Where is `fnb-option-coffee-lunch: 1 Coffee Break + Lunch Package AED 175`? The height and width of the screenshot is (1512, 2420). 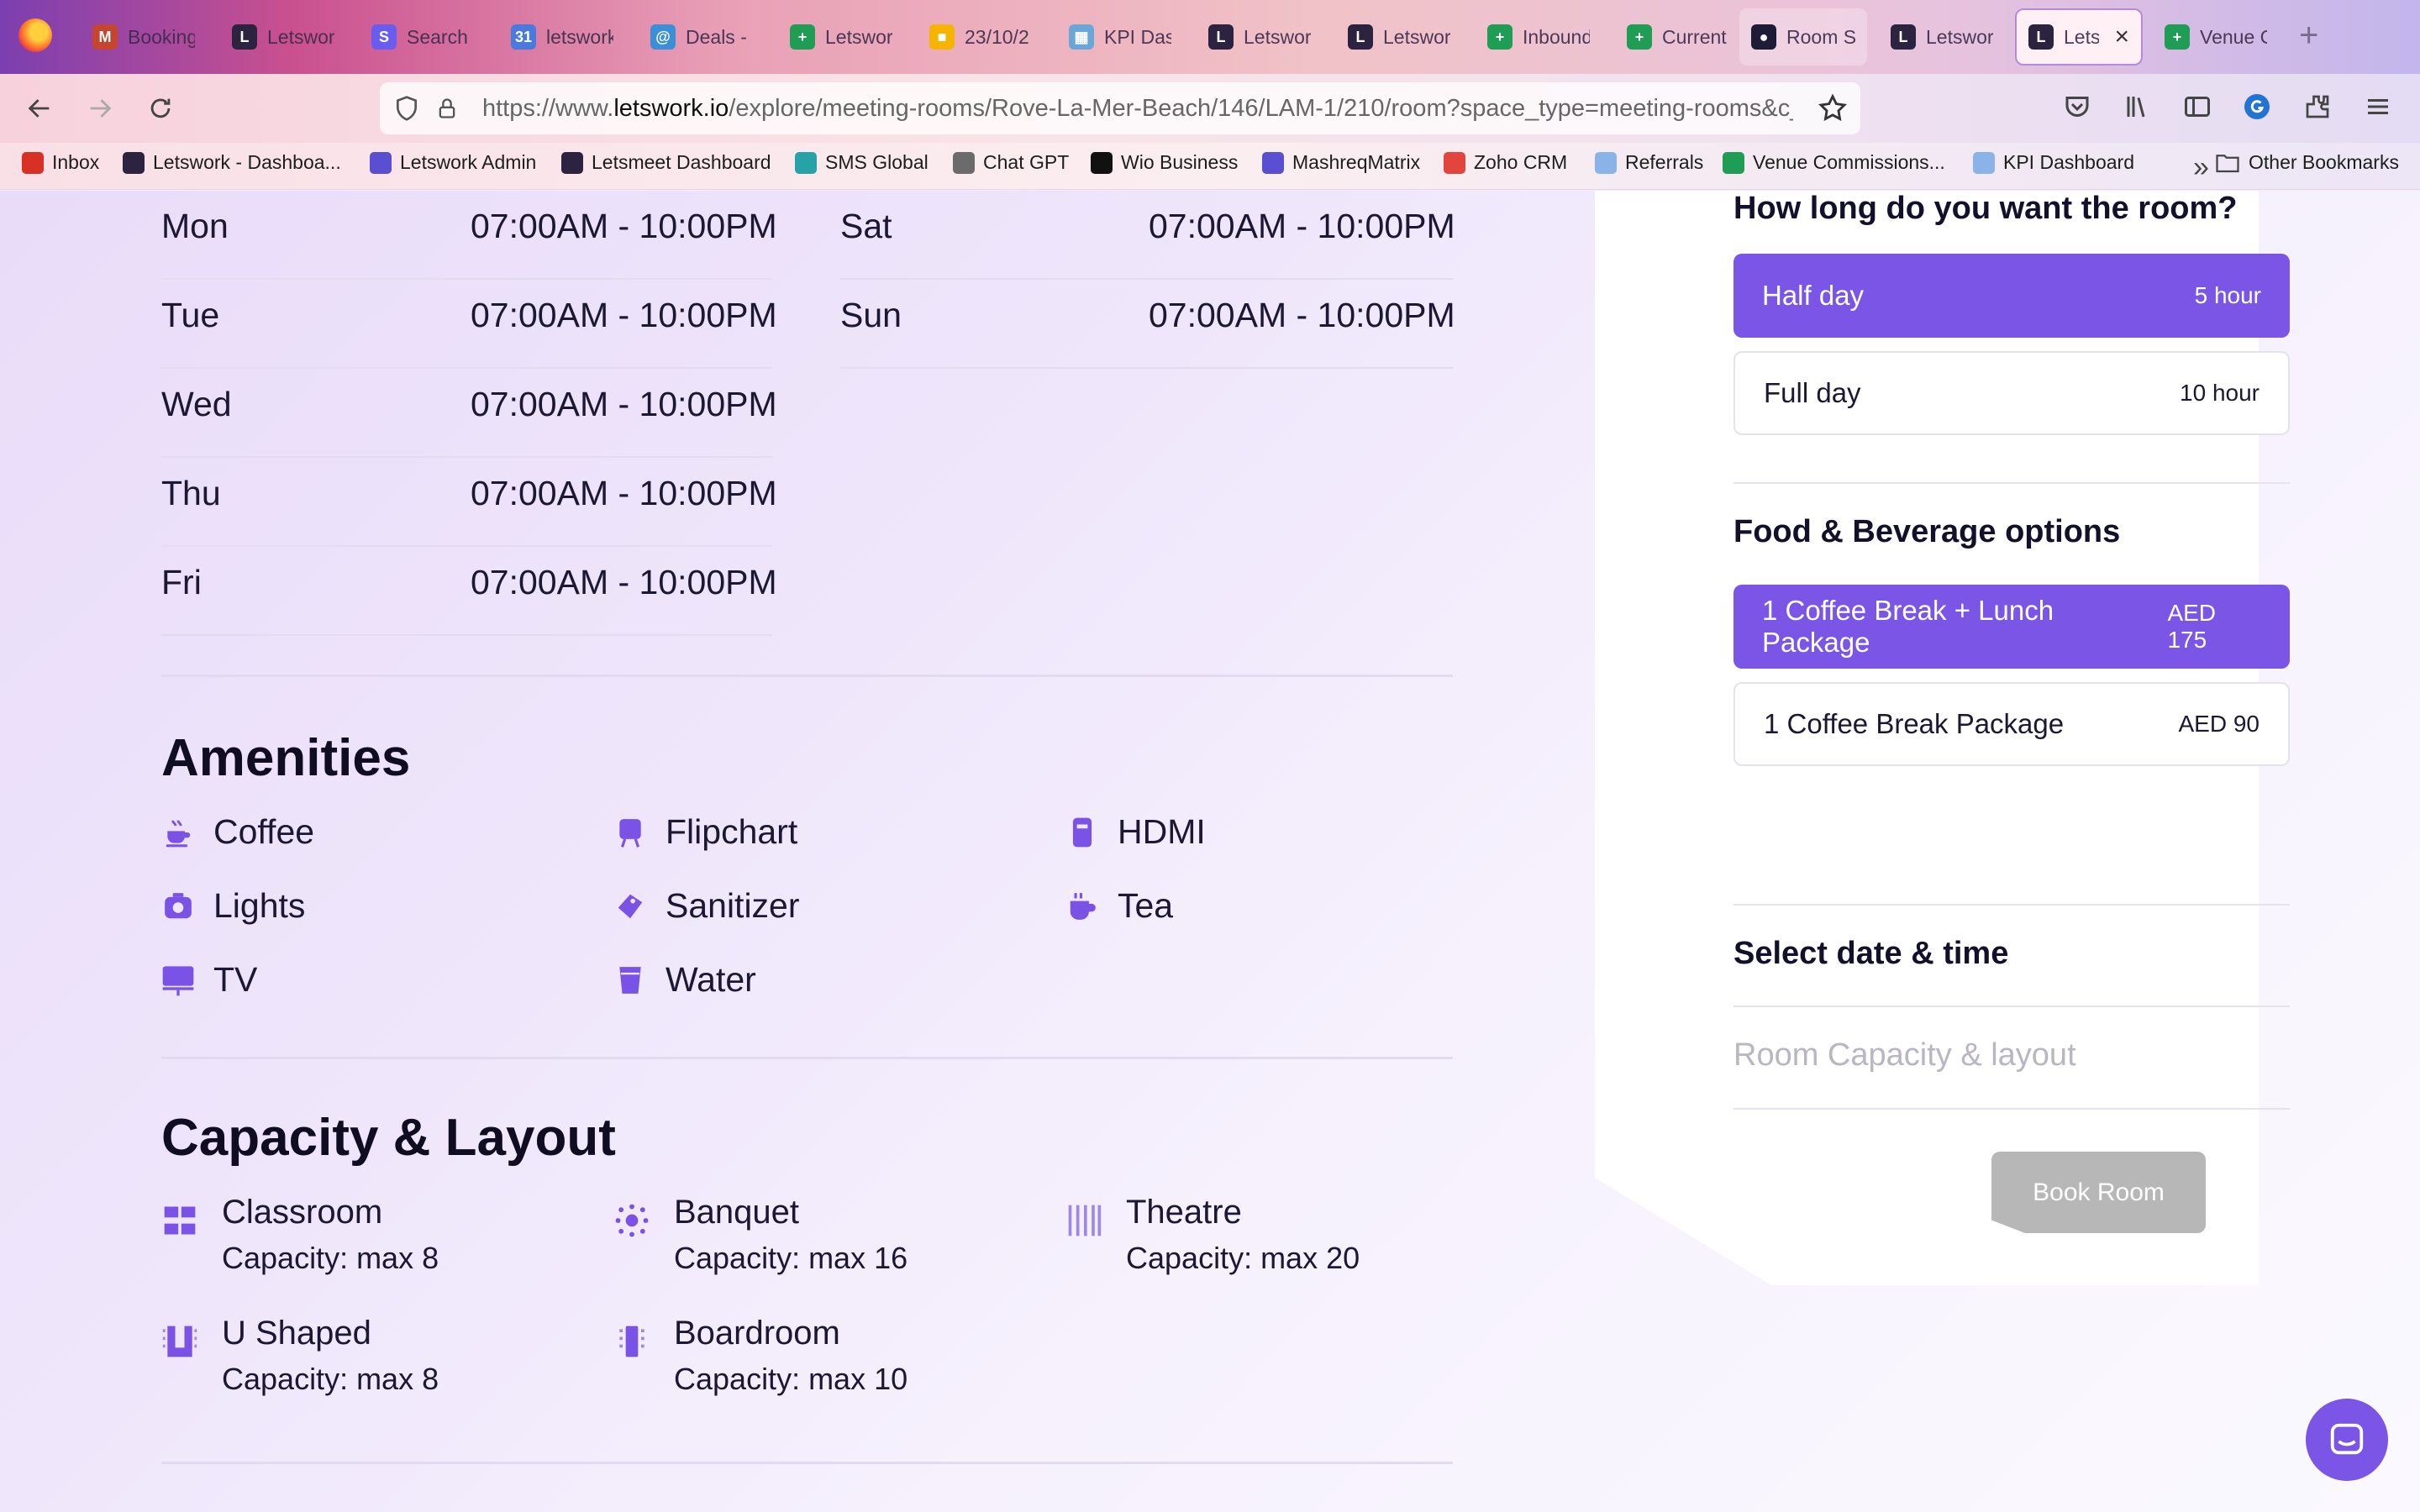 fnb-option-coffee-lunch: 1 Coffee Break + Lunch Package AED 175 is located at coordinates (2011, 627).